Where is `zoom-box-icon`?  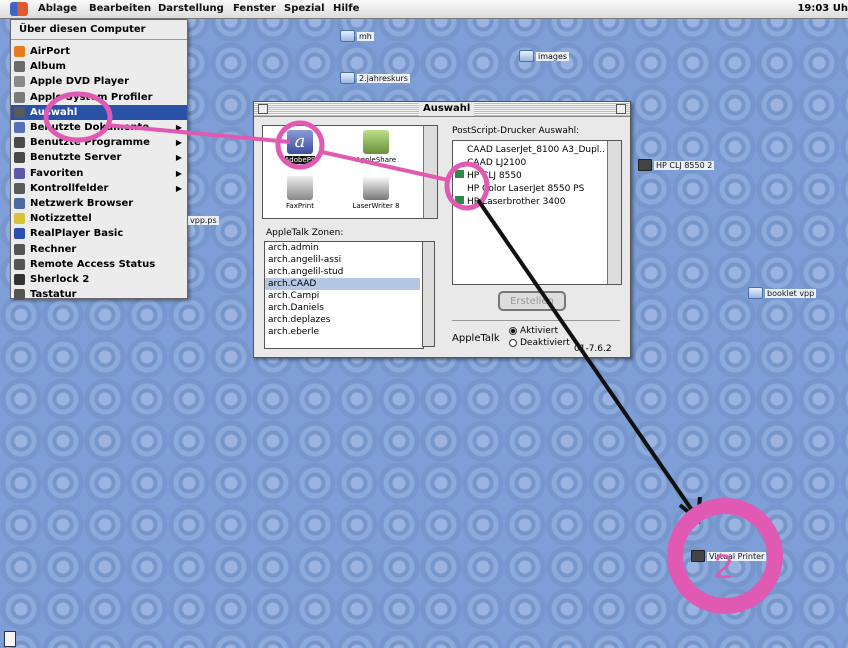 zoom-box-icon is located at coordinates (621, 109).